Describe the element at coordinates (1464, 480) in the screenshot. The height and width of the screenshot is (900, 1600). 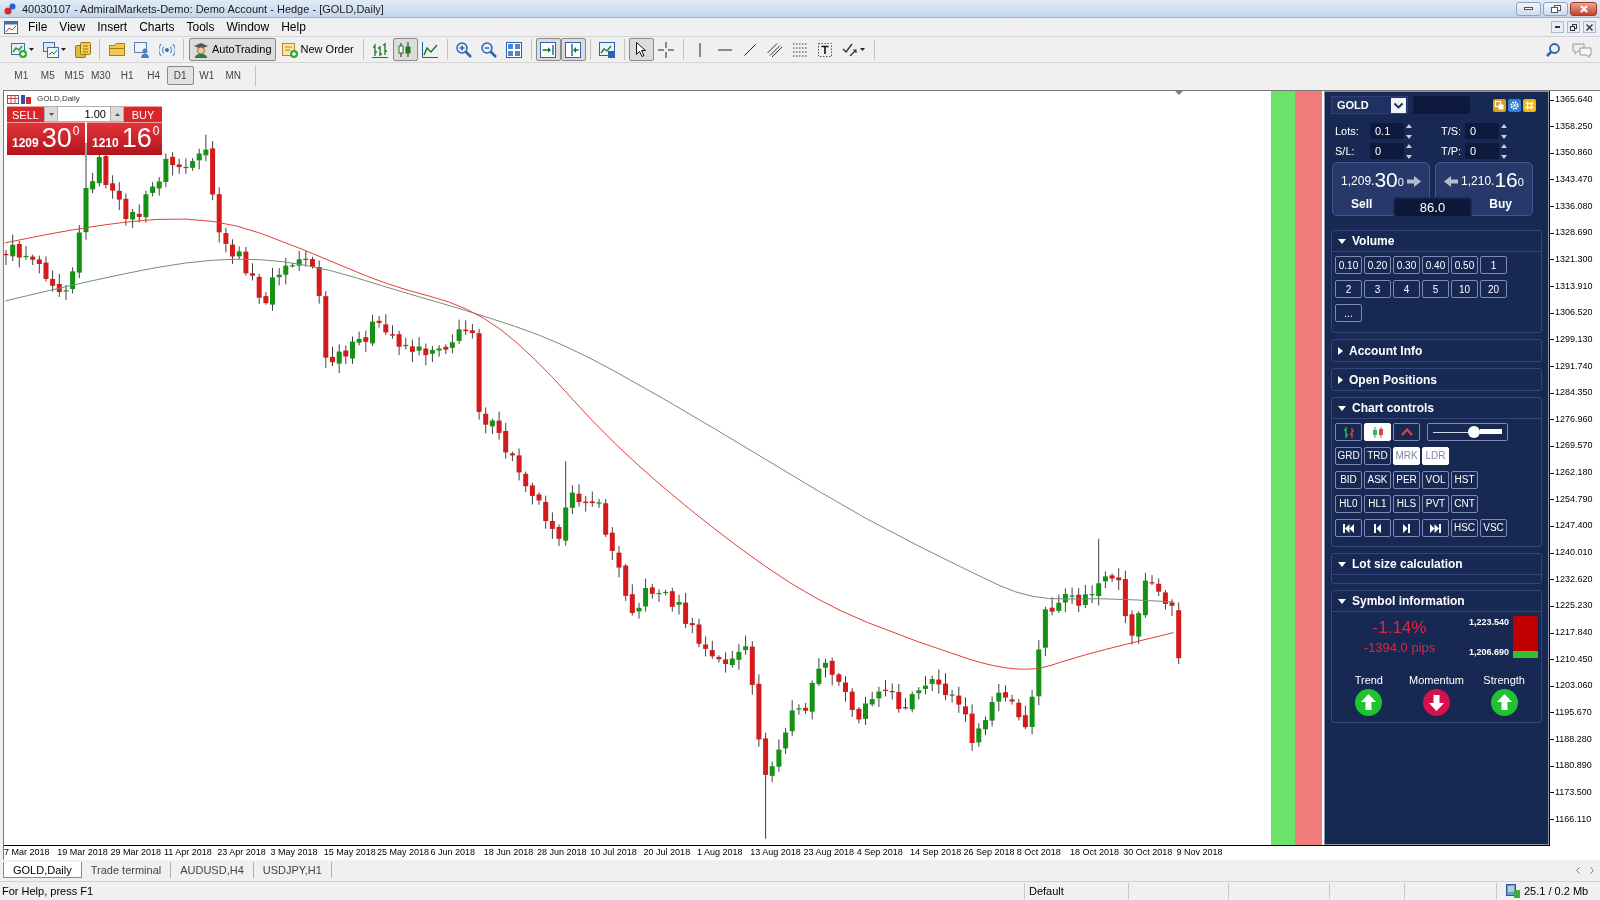
I see `toggle-button: HST` at that location.